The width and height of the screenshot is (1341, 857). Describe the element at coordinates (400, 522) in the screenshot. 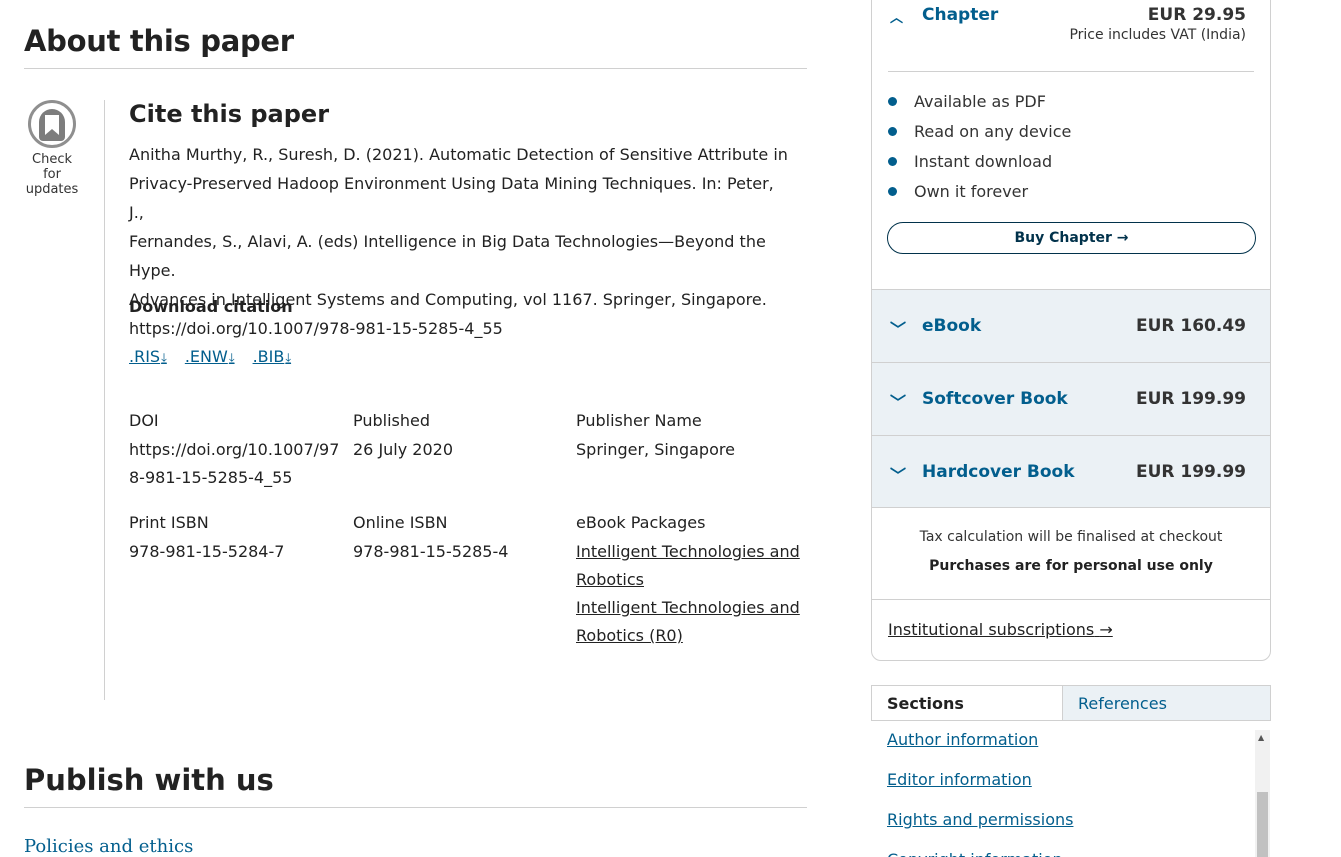

I see `online-isbn-label: Online ISBN` at that location.